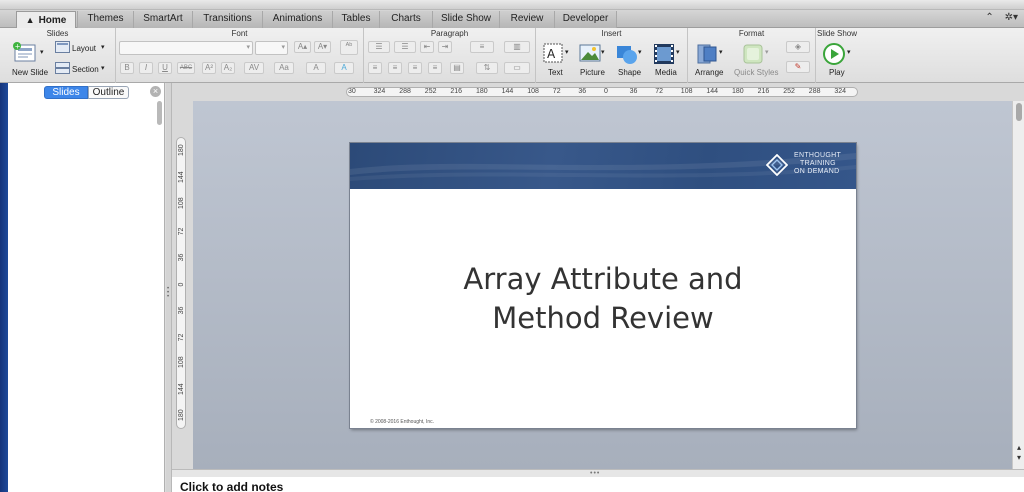 The image size is (1024, 492). I want to click on tab-home: ▲ Home, so click(46, 20).